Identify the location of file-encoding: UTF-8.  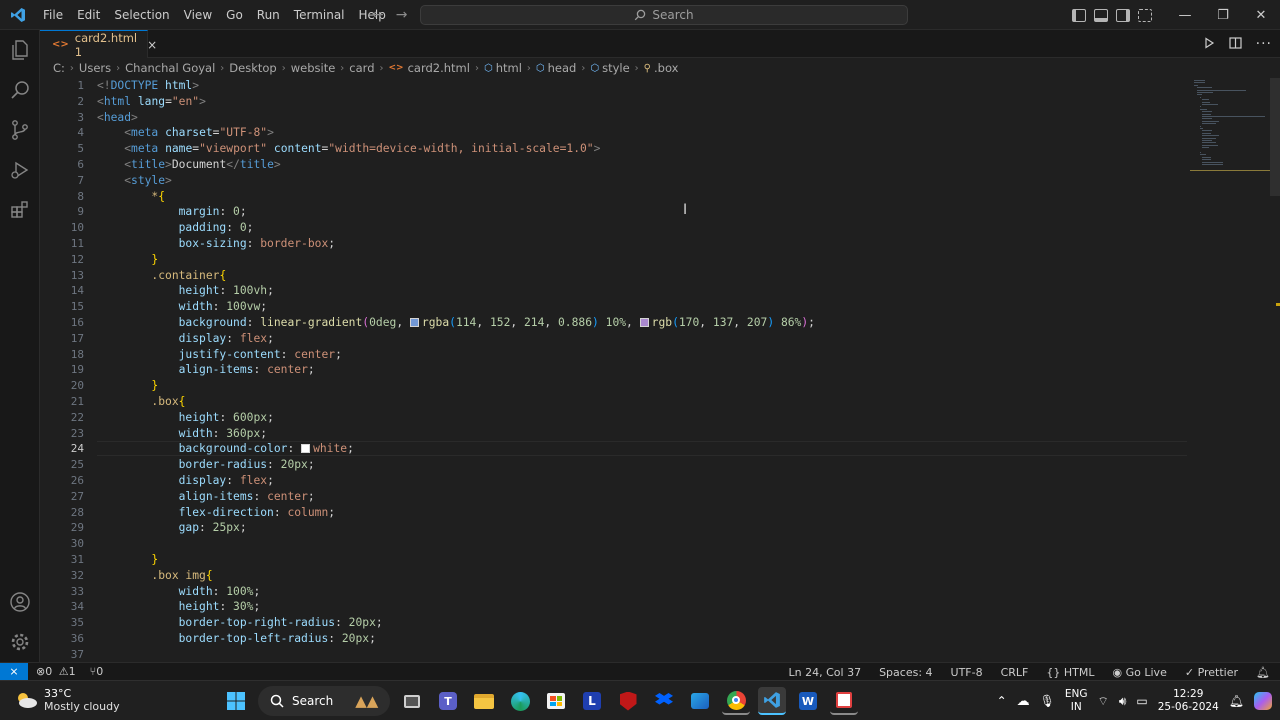
(967, 672).